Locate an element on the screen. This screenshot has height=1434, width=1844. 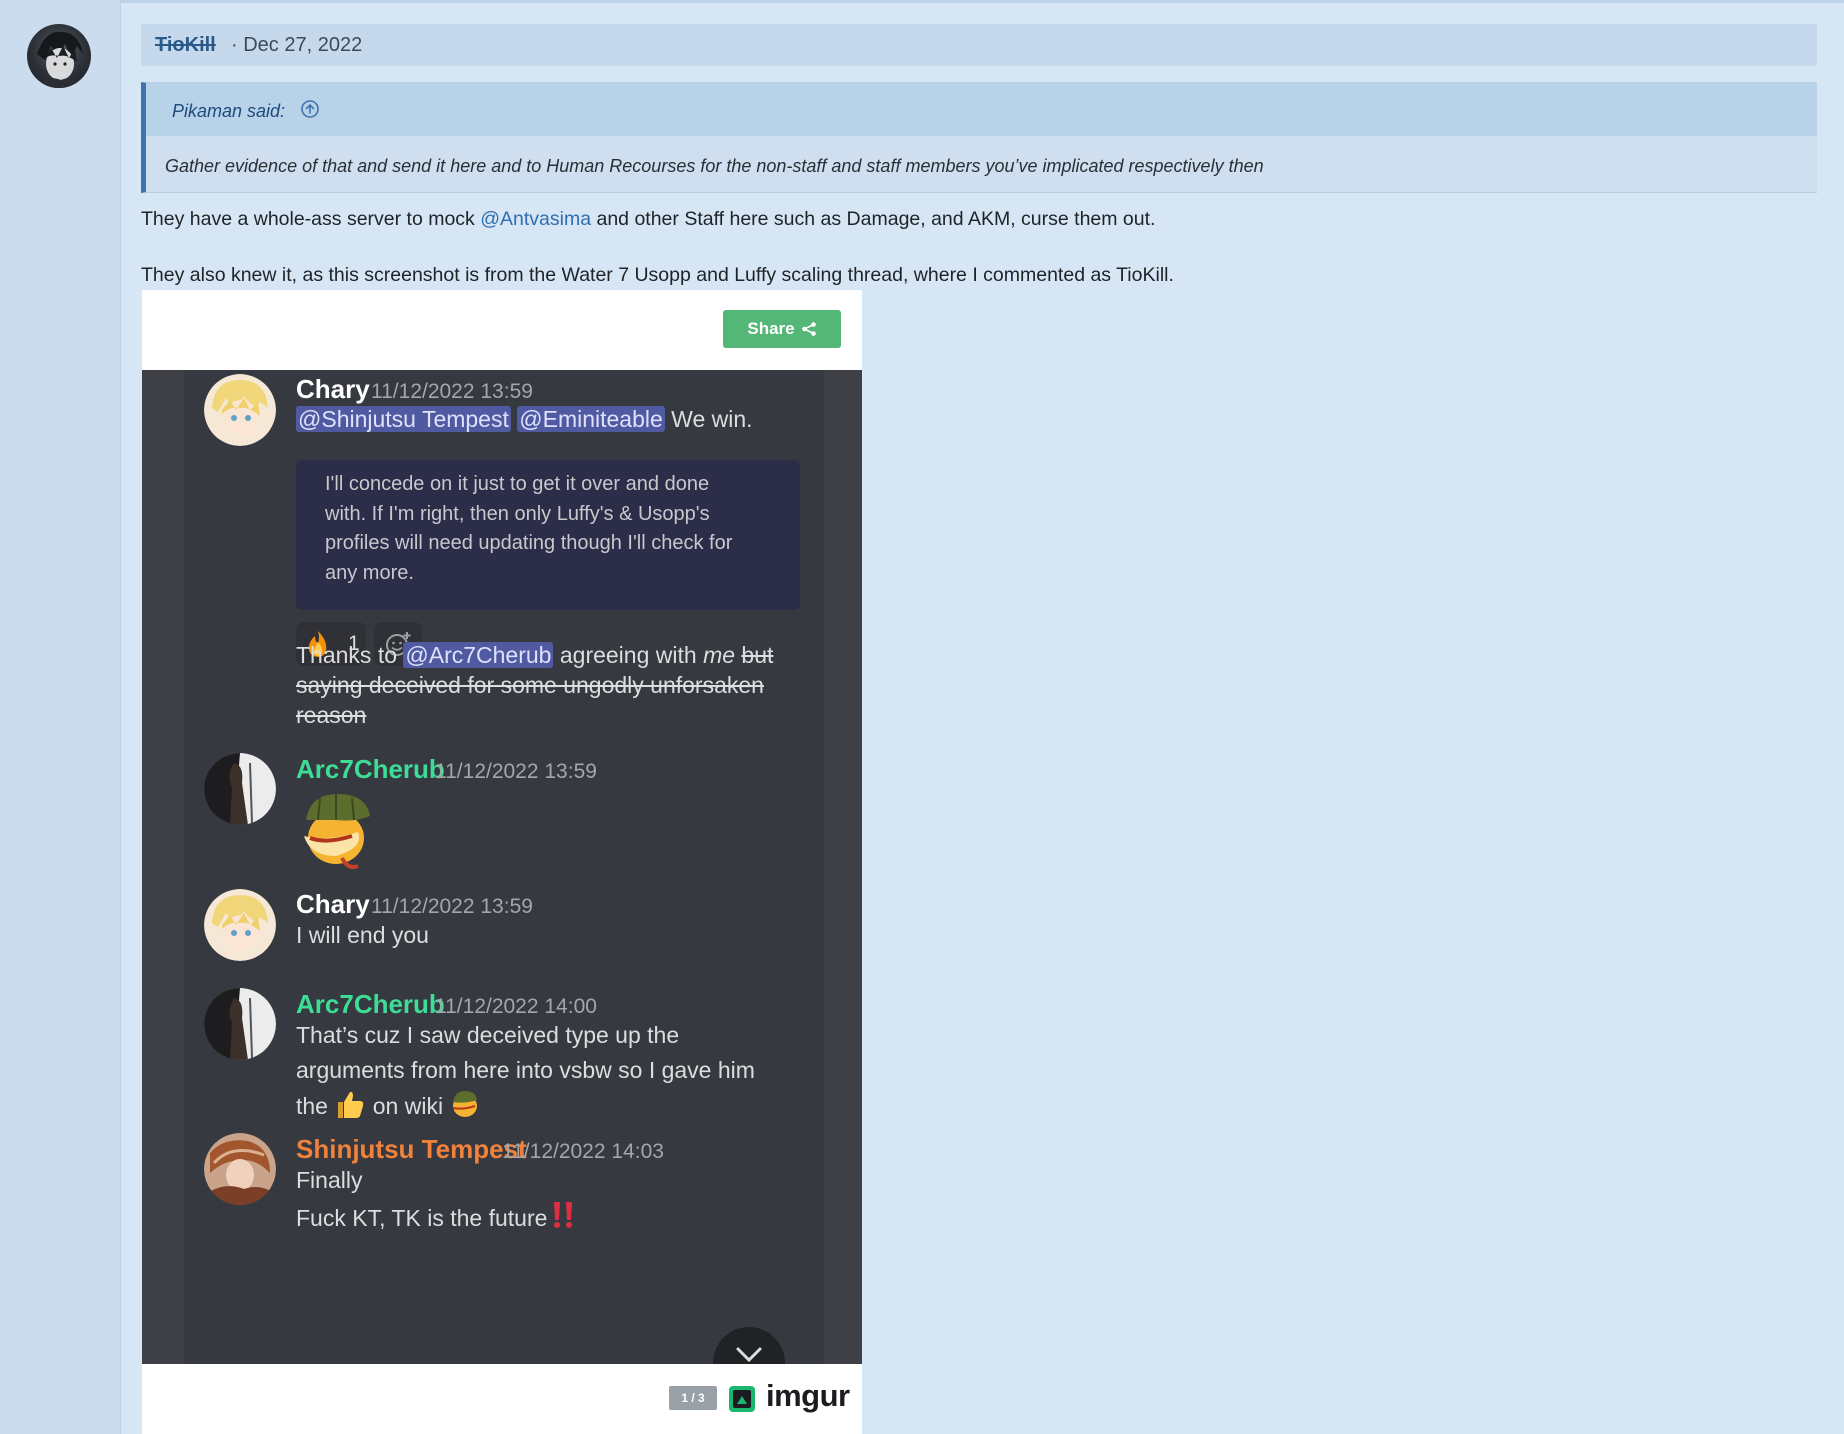
user-mention-link: @Antvasima is located at coordinates (535, 219).